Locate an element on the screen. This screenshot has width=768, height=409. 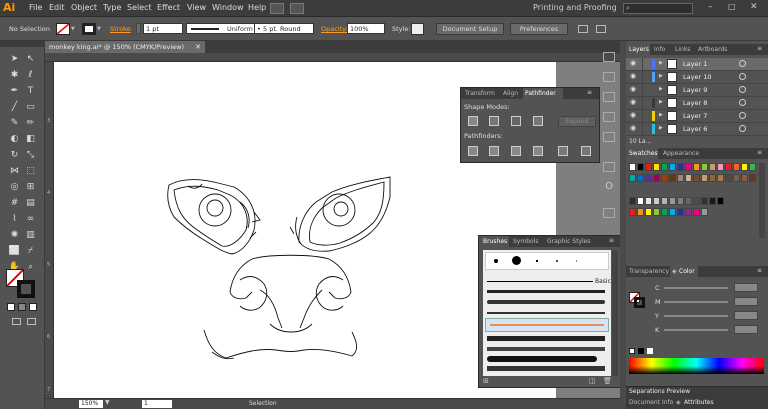
color-black-swatch is located at coordinates (641, 351).